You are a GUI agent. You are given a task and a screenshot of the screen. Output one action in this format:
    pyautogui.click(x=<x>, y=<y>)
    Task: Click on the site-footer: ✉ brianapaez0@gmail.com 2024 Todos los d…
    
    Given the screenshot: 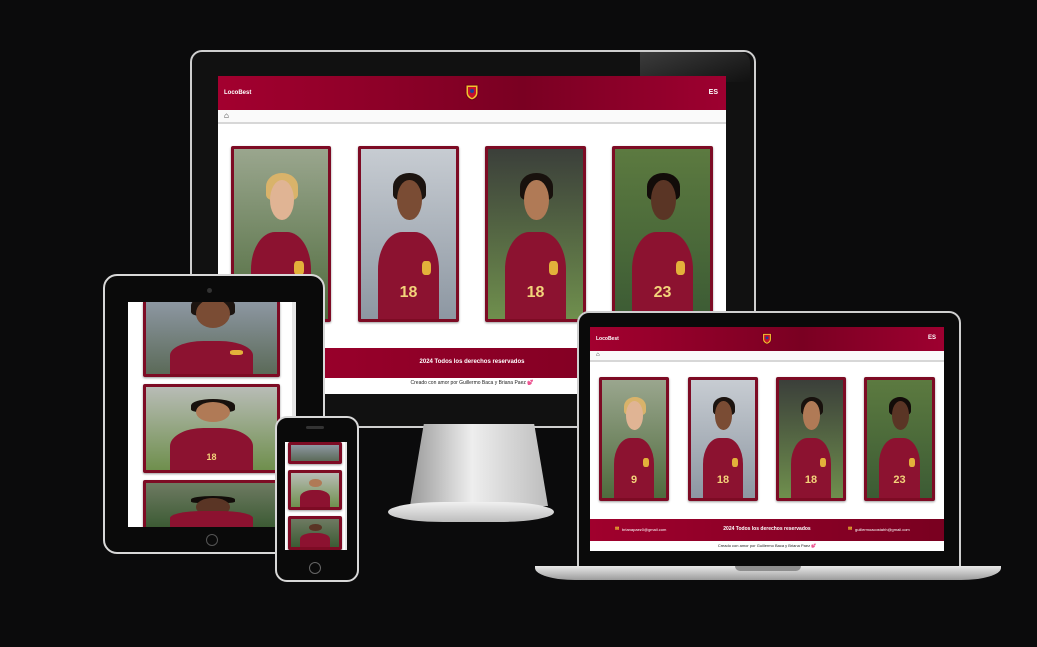 What is the action you would take?
    pyautogui.click(x=767, y=530)
    